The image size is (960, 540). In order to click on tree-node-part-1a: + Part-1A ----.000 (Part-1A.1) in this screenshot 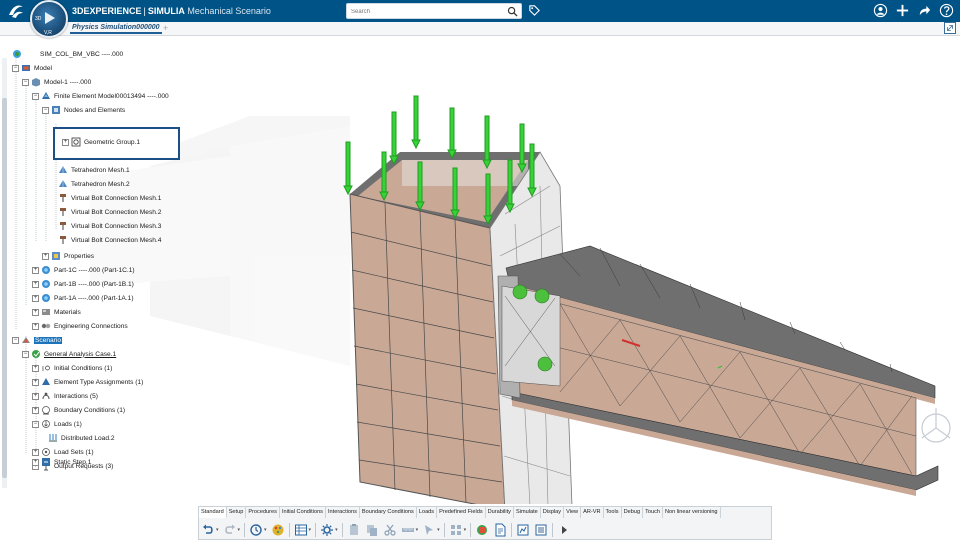, I will do `click(83, 298)`.